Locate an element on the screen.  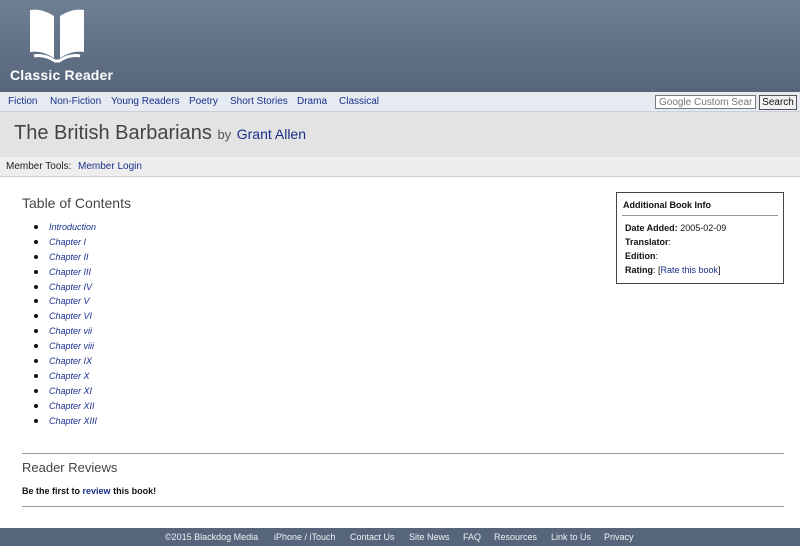
date-added-label: Date Added: is located at coordinates (651, 228).